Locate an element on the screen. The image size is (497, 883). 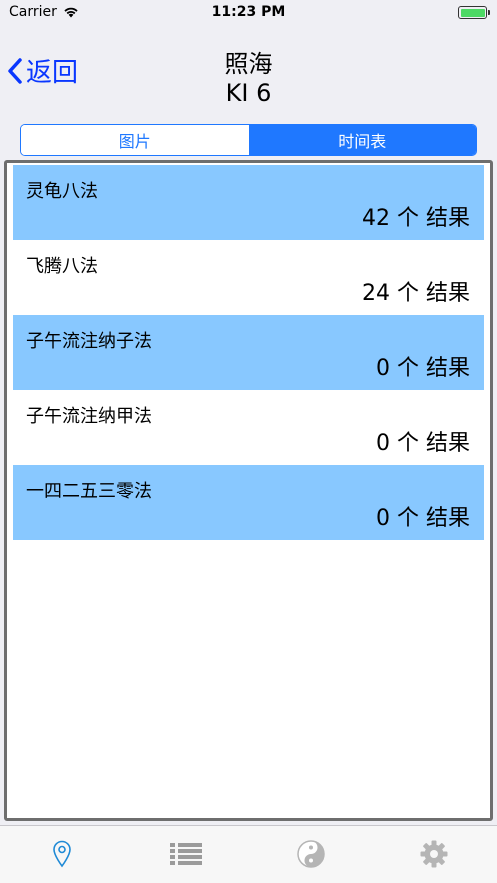
list-item: 灵龟八法 42 个 结果 is located at coordinates (248, 202).